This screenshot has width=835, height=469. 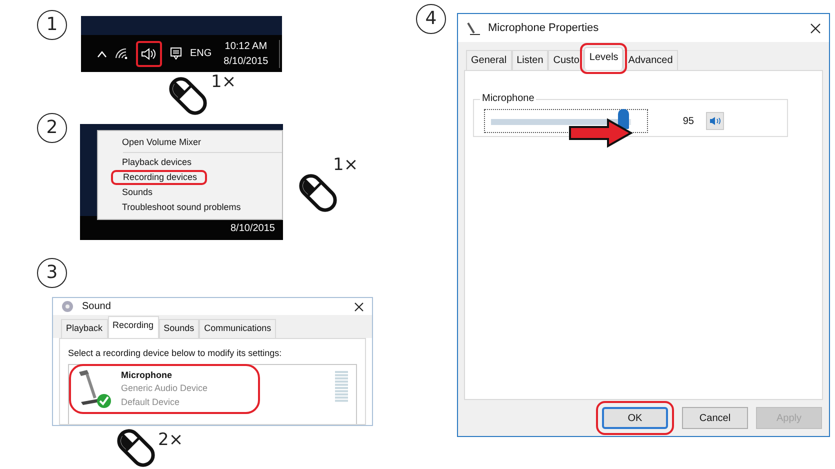 What do you see at coordinates (431, 19) in the screenshot?
I see `step-number: 4` at bounding box center [431, 19].